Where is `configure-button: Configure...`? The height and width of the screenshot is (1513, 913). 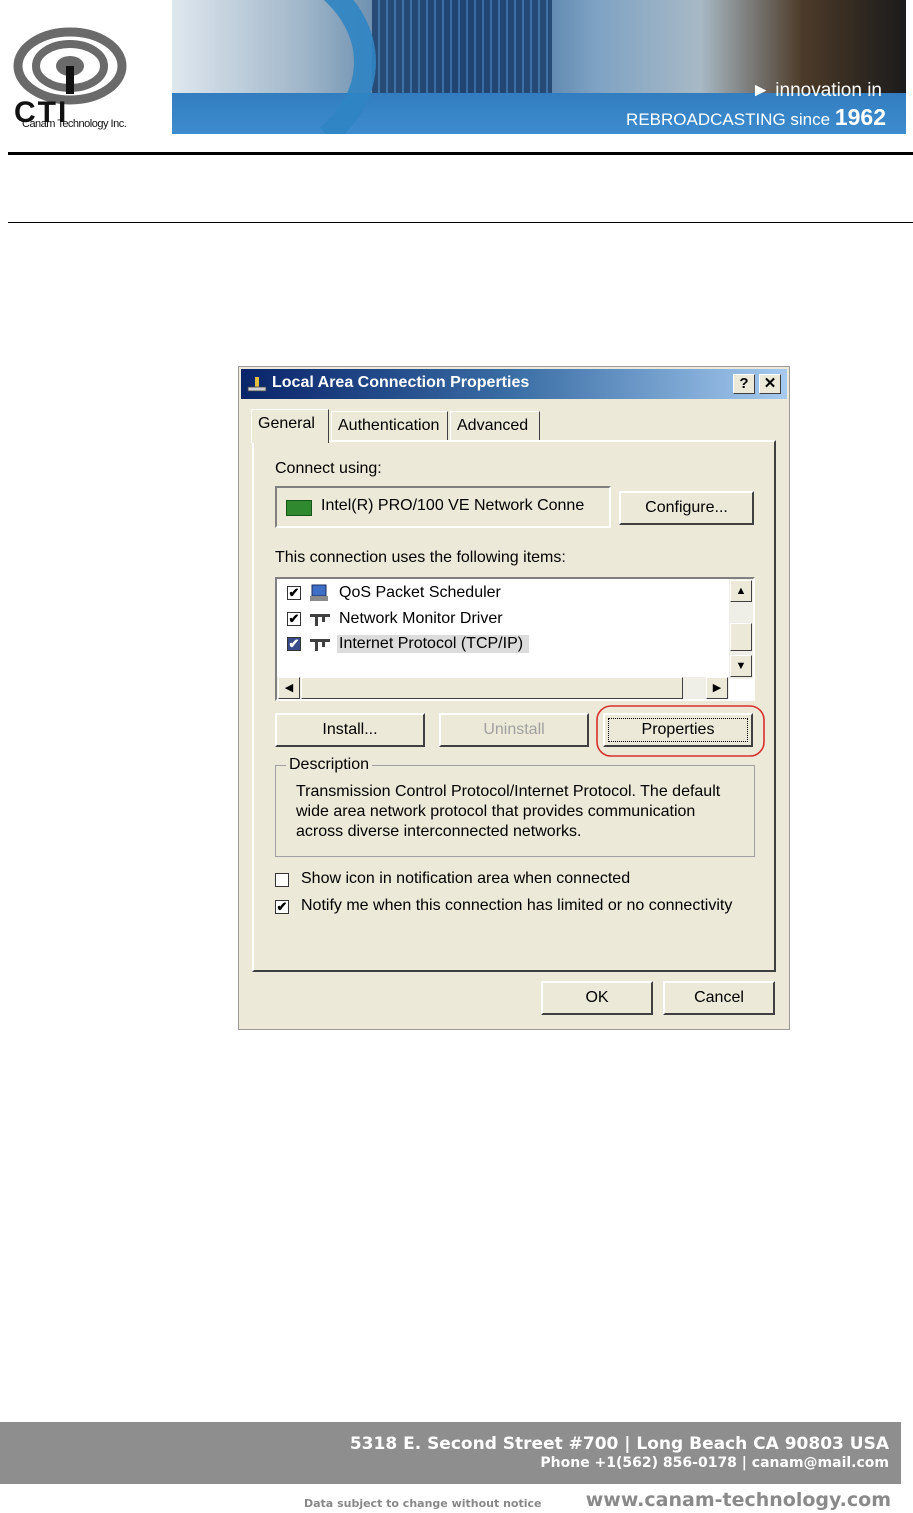
configure-button: Configure... is located at coordinates (686, 508).